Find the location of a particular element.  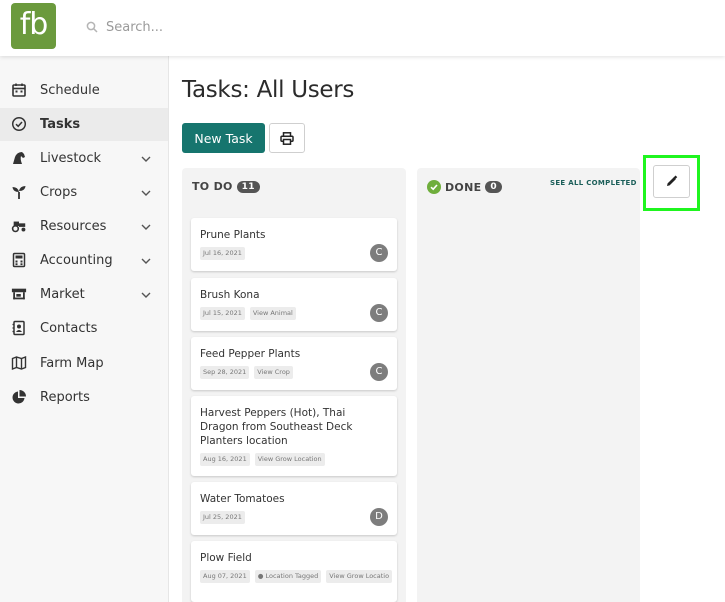

done-column-header: DONE 0 is located at coordinates (464, 187).